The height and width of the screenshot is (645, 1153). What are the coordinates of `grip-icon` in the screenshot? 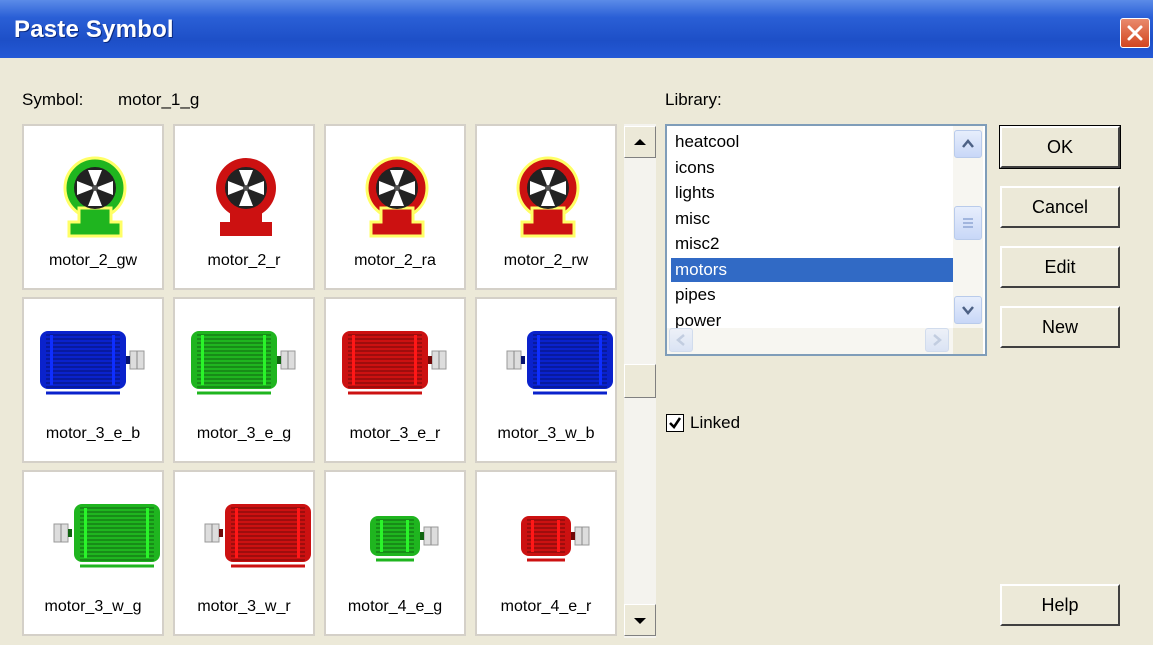 It's located at (968, 223).